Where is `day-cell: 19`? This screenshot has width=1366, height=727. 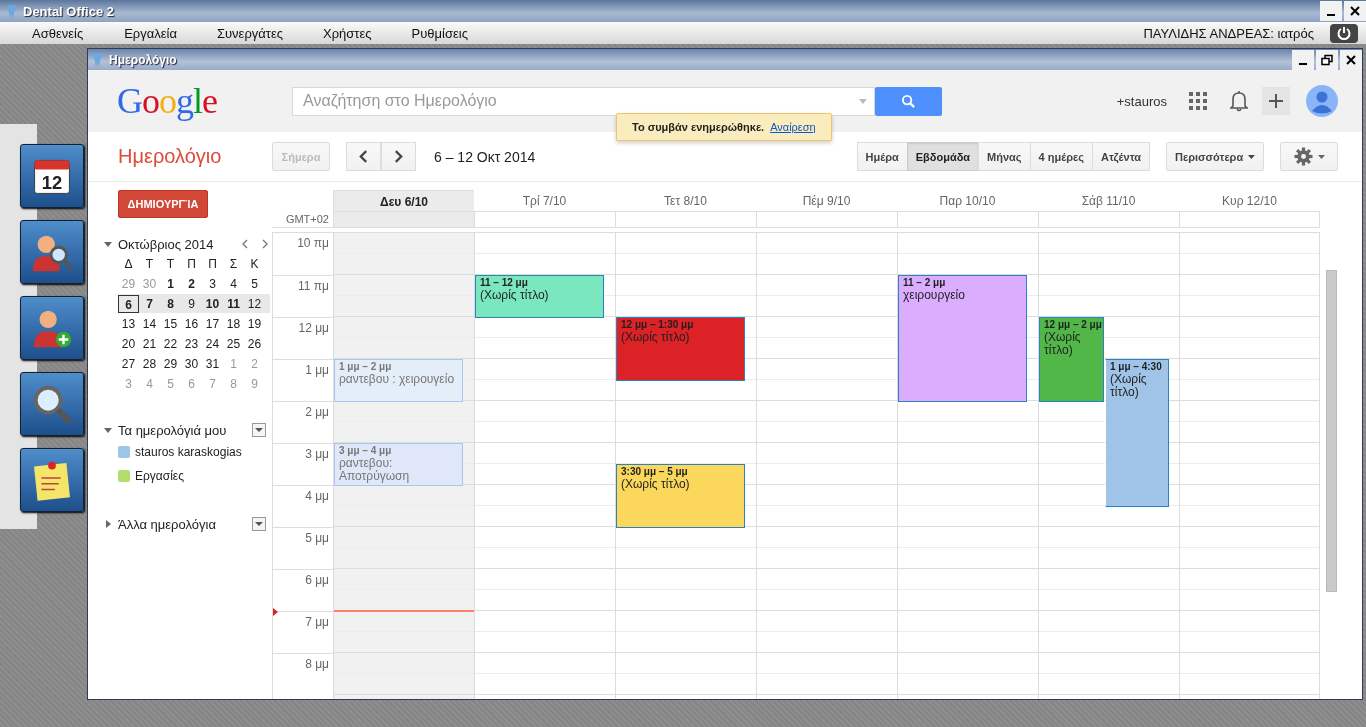 day-cell: 19 is located at coordinates (254, 323).